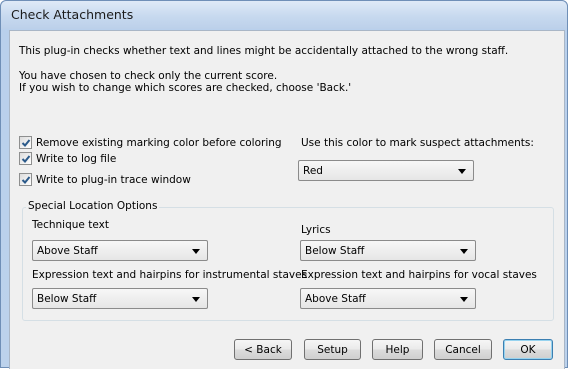 This screenshot has width=568, height=369. Describe the element at coordinates (463, 349) in the screenshot. I see `cancel-button: Cancel` at that location.